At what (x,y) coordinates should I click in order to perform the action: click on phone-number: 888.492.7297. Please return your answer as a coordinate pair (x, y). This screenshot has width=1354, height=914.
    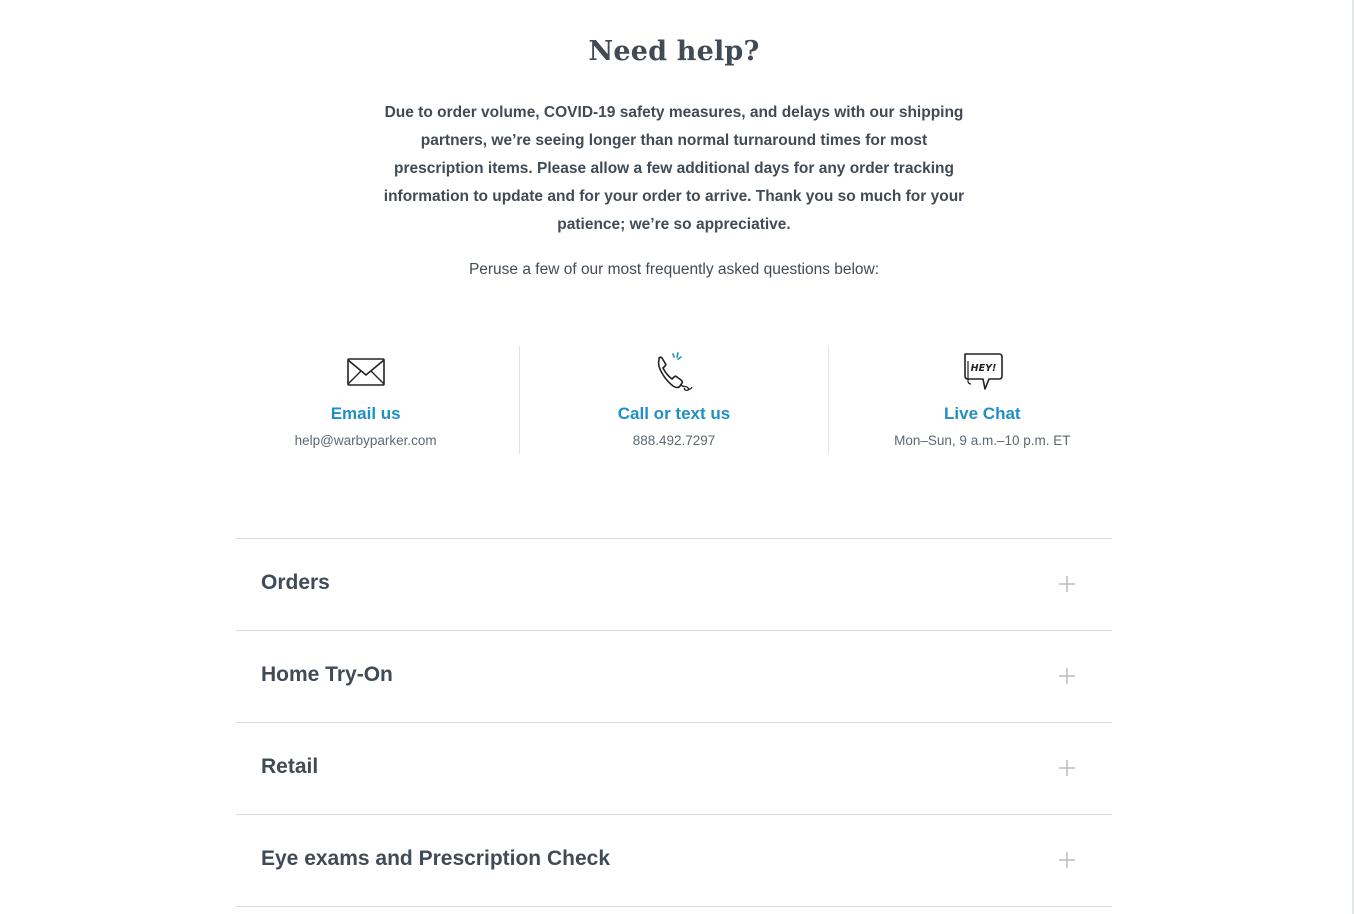
    Looking at the image, I should click on (674, 440).